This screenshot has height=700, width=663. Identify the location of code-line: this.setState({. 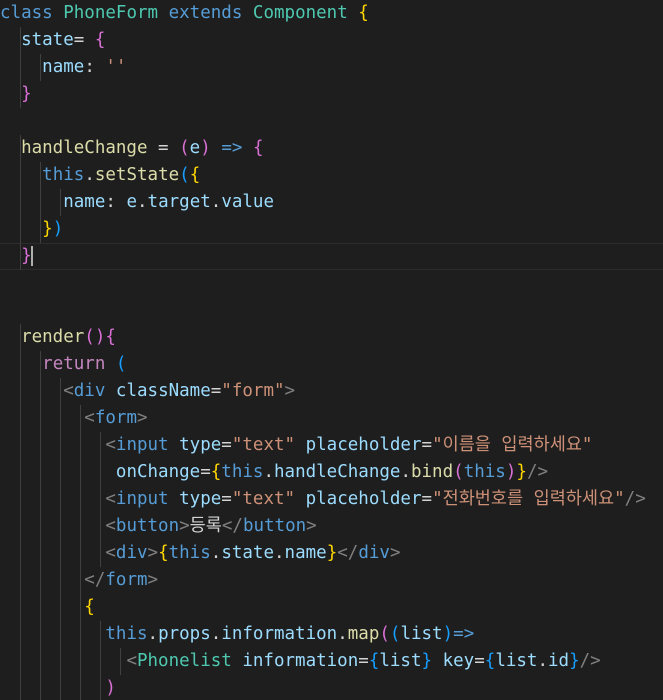
(331, 175).